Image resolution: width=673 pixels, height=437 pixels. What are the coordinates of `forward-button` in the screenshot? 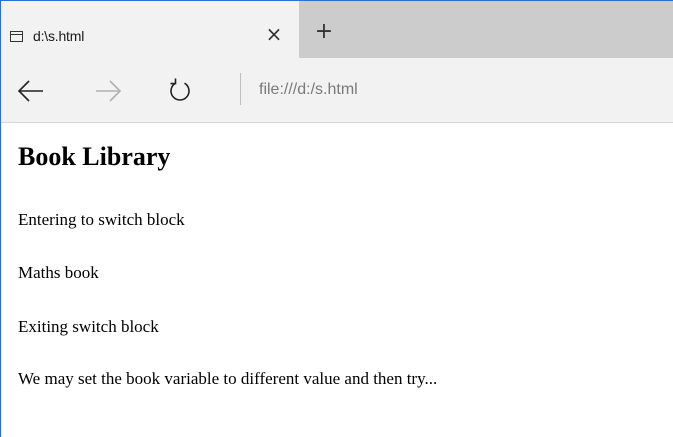 It's located at (108, 91).